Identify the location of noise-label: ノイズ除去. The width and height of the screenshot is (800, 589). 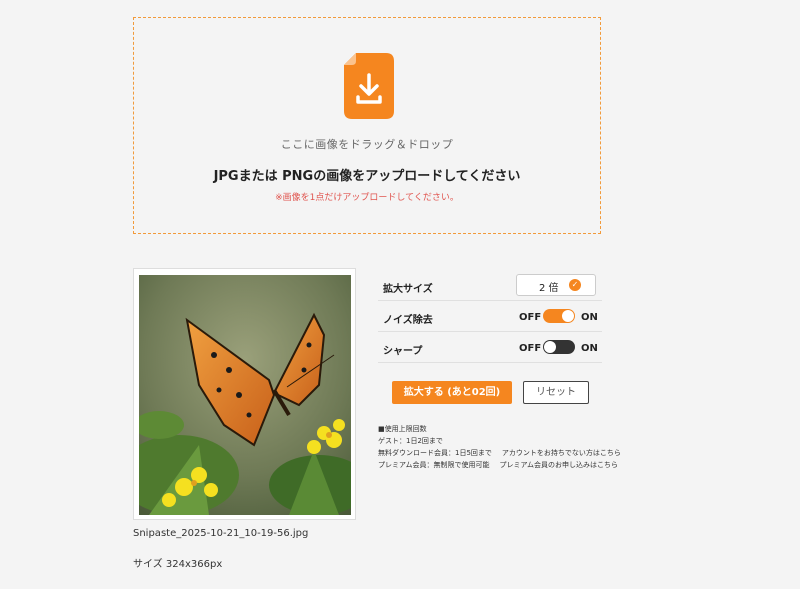
(408, 320).